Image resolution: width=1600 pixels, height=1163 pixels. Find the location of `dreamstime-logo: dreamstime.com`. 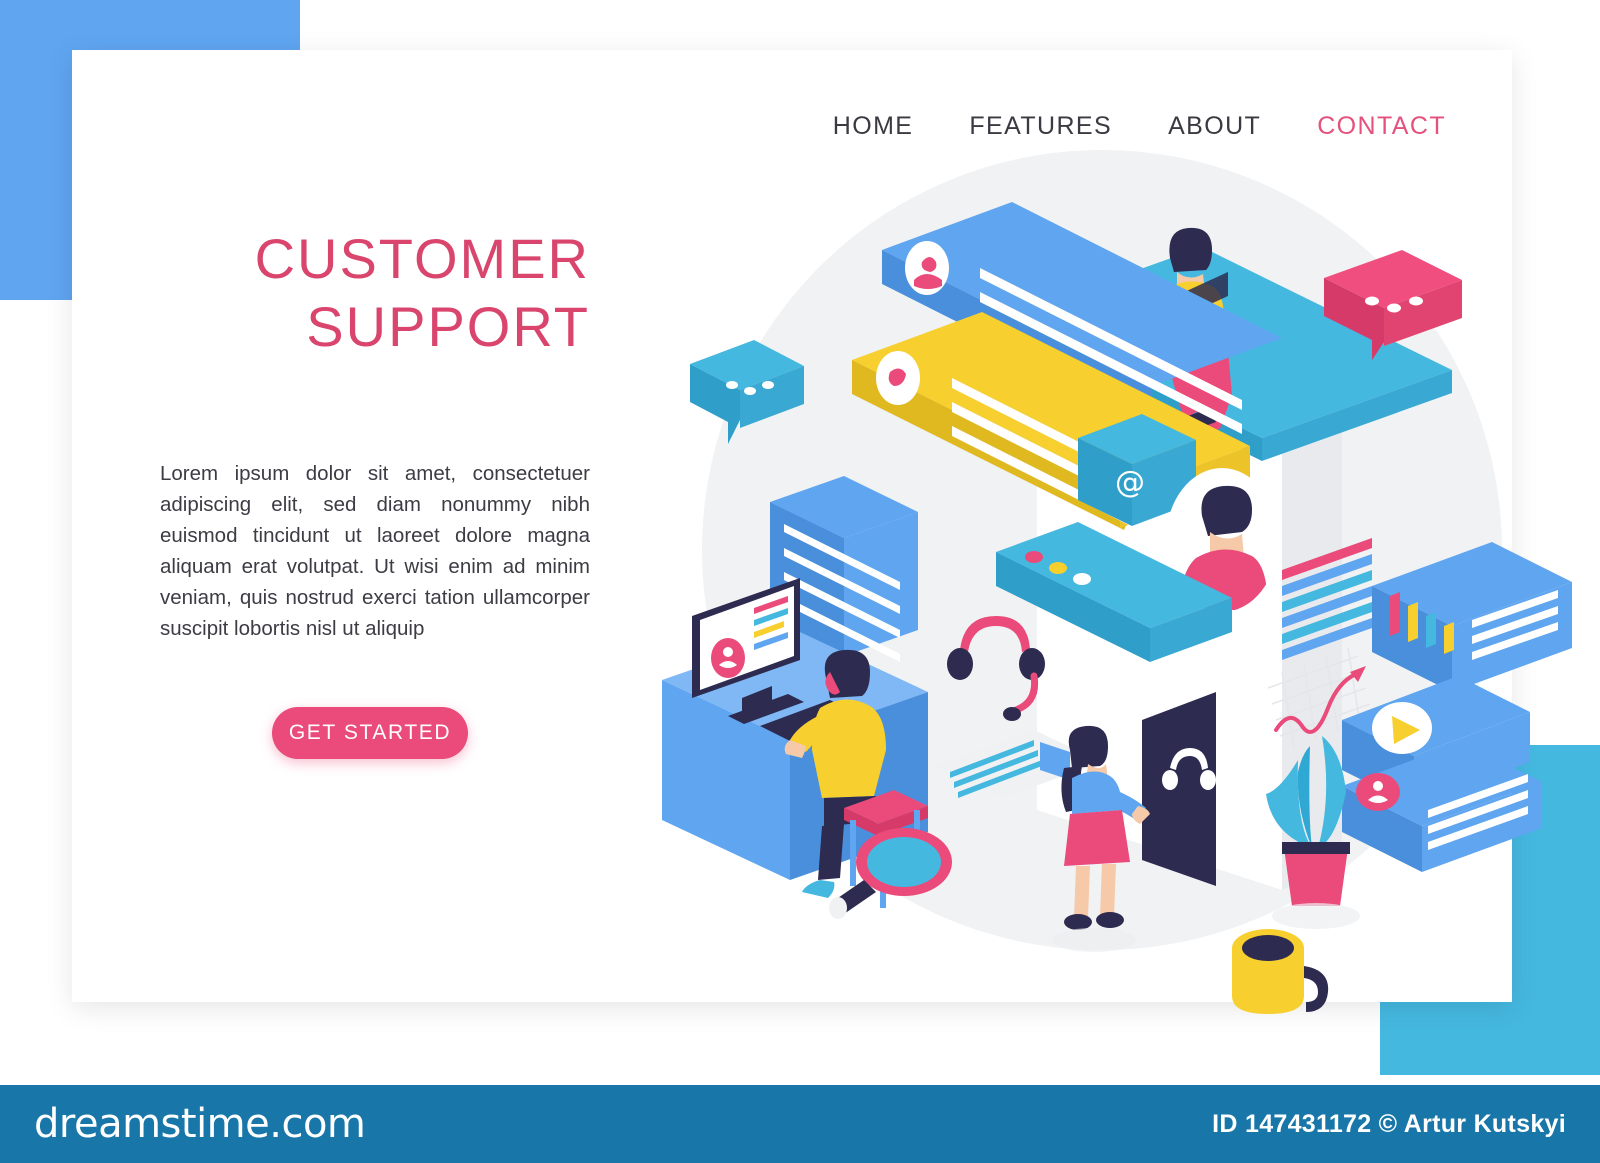

dreamstime-logo: dreamstime.com is located at coordinates (200, 1124).